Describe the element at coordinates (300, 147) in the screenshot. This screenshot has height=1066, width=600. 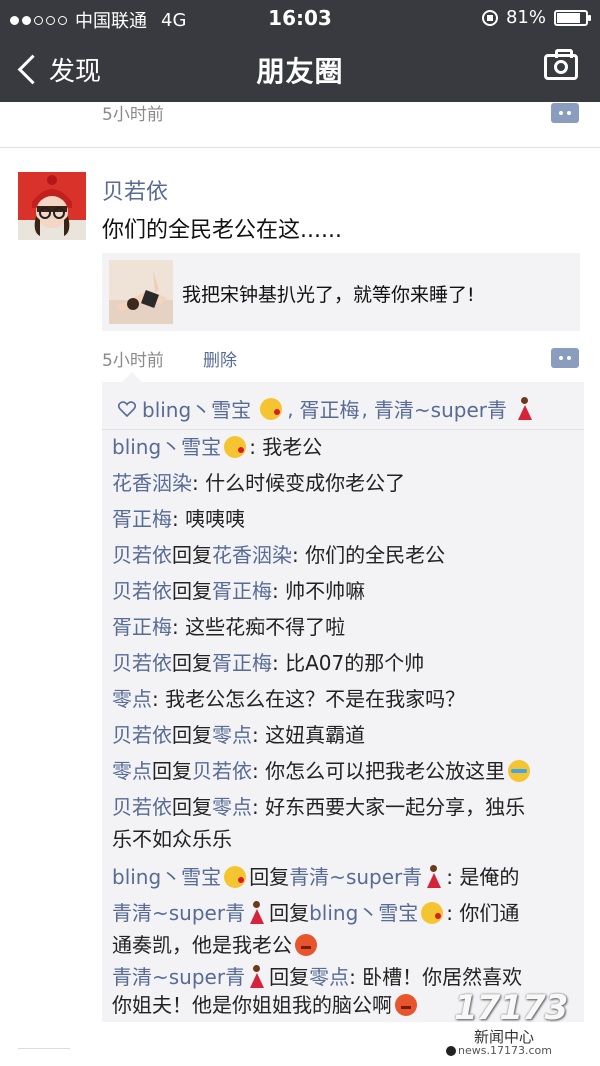
I see `post-divider` at that location.